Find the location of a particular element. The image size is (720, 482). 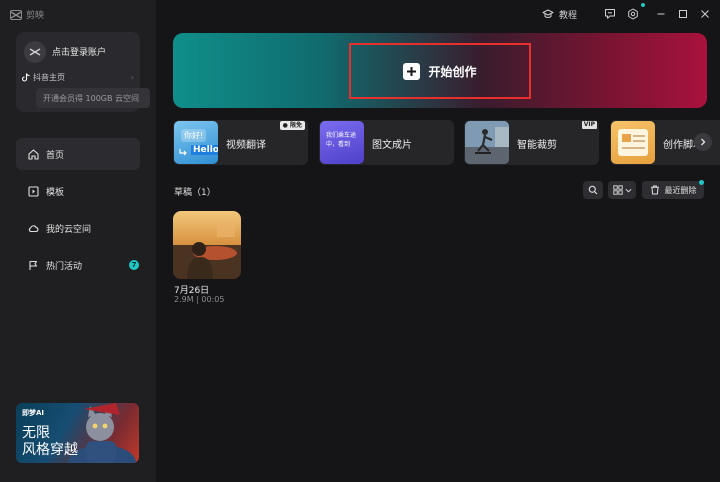

recently-deleted-notification-dot is located at coordinates (701, 182).